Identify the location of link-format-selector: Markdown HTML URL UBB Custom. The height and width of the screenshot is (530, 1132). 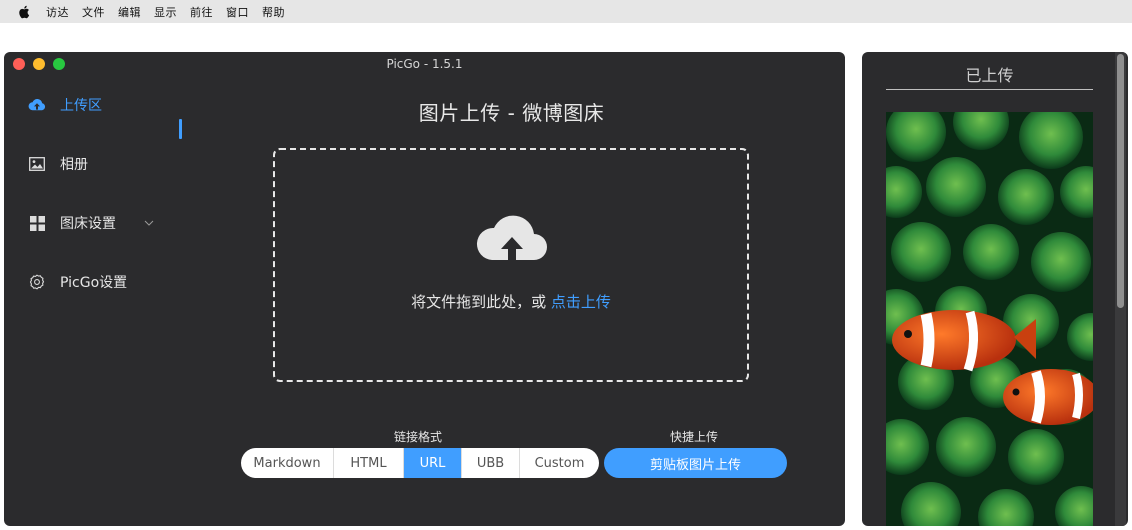
(420, 463).